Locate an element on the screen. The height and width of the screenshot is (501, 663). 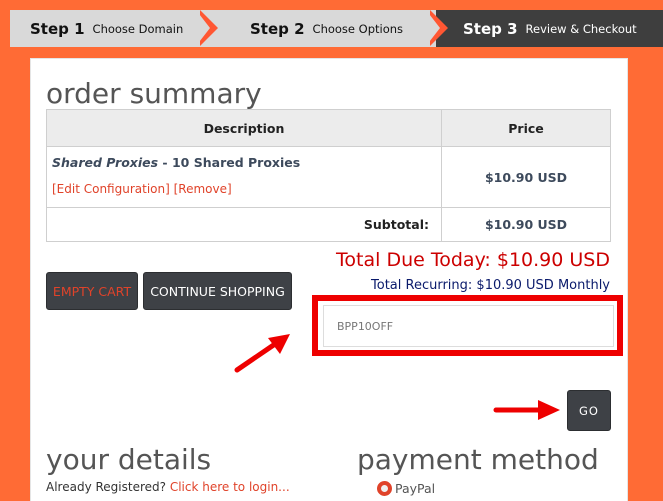
continue-shopping-button: CONTINUE SHOPPING is located at coordinates (217, 291).